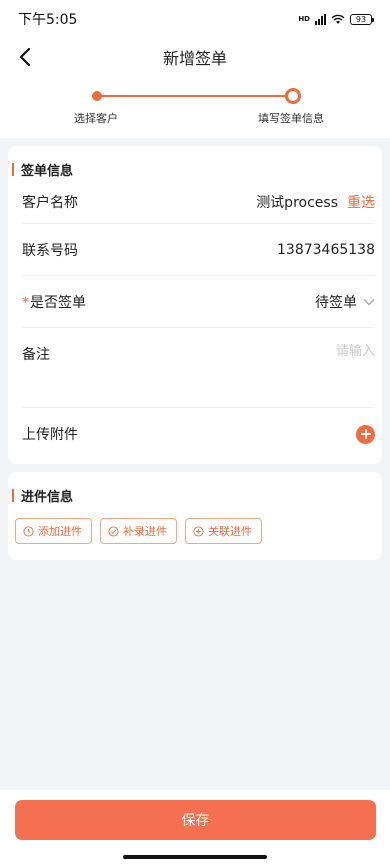 This screenshot has height=866, width=390. I want to click on progress-info-card: 进件信息 添加进件 补录进件 关联进件, so click(195, 516).